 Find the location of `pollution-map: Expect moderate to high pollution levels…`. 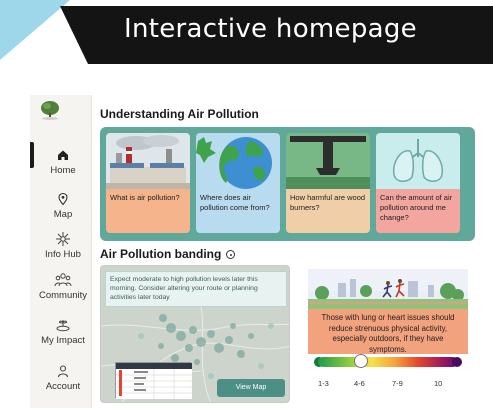

pollution-map: Expect moderate to high pollution levels… is located at coordinates (195, 334).